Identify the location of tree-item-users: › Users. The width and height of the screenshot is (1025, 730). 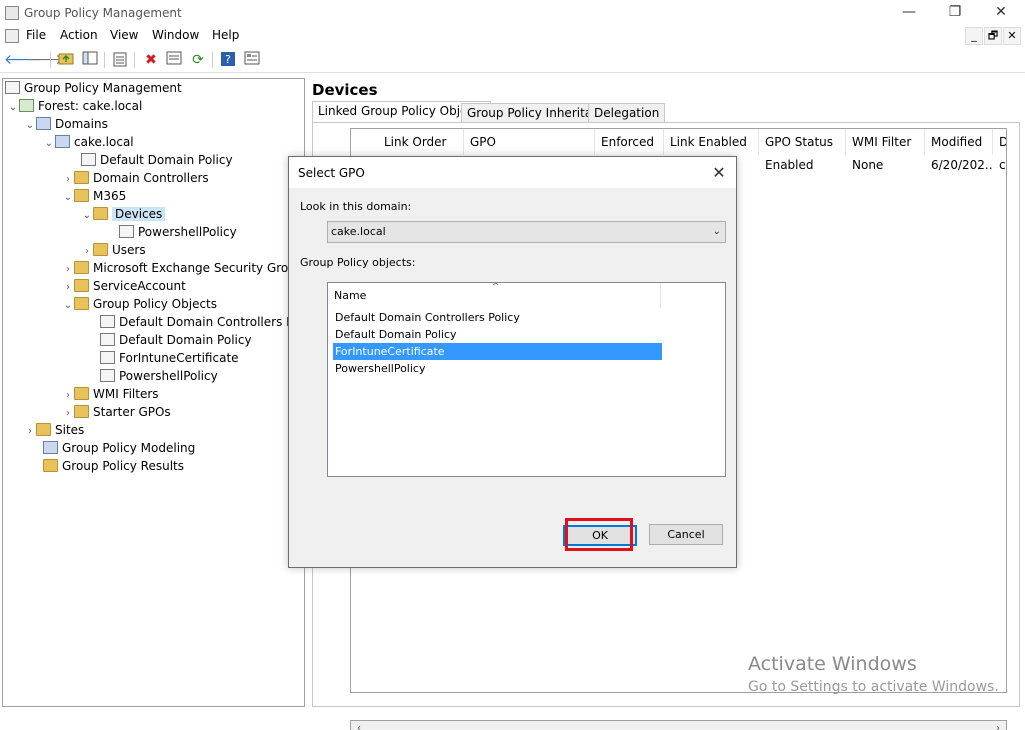
(113, 250).